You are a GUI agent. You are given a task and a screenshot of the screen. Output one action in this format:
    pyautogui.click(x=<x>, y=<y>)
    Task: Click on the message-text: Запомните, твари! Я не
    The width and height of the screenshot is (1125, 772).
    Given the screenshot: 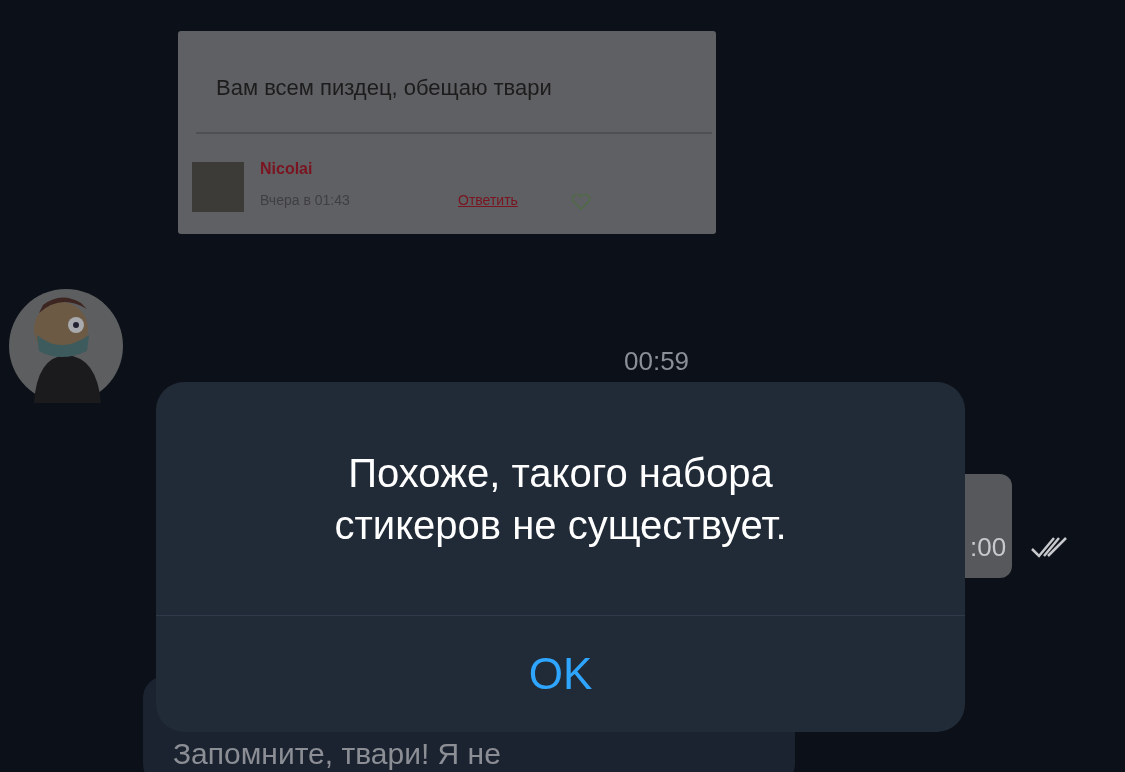 What is the action you would take?
    pyautogui.click(x=337, y=754)
    